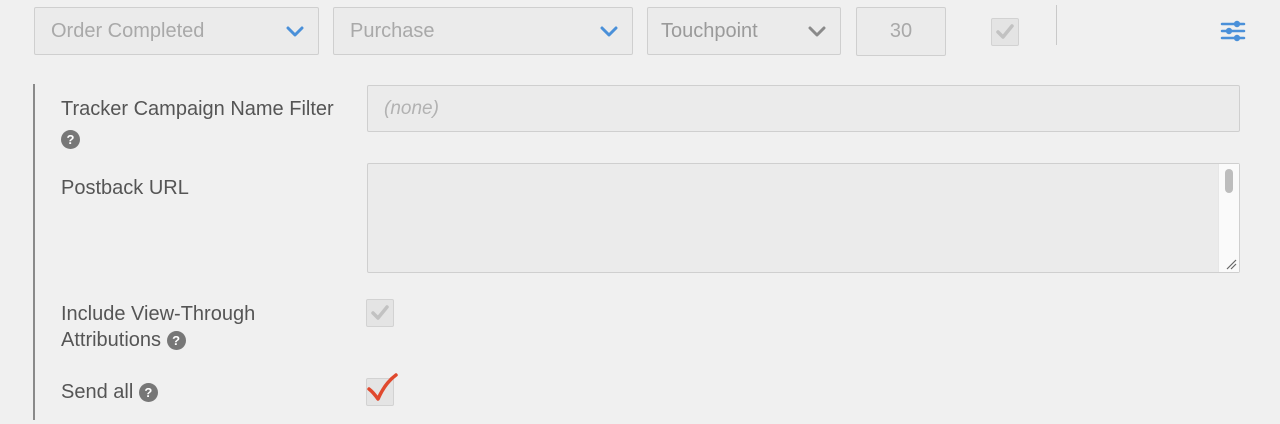 The width and height of the screenshot is (1280, 424). Describe the element at coordinates (483, 31) in the screenshot. I see `type-select: Purchase` at that location.